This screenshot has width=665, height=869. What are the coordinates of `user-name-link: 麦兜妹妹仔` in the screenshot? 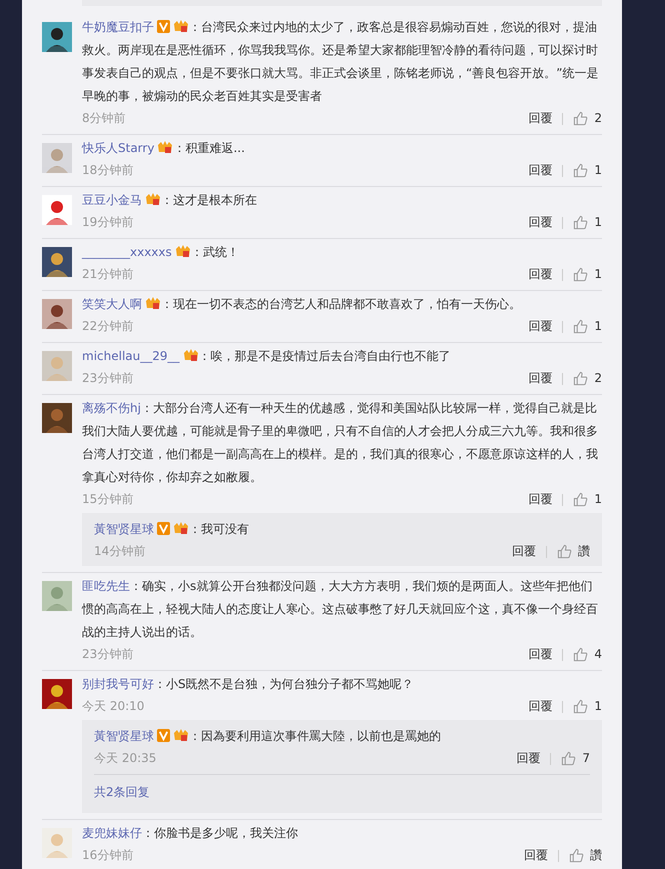 It's located at (112, 833).